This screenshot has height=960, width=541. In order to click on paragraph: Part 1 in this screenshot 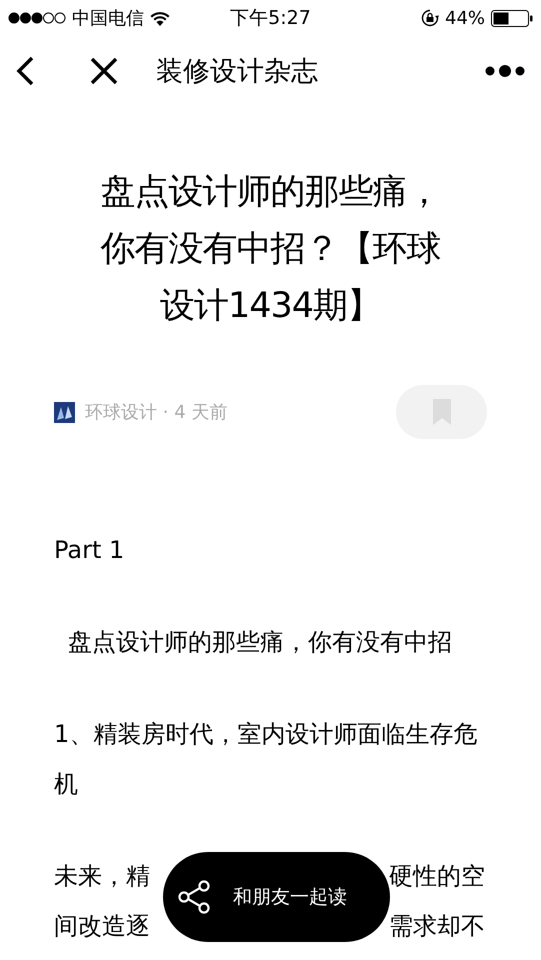, I will do `click(90, 550)`.